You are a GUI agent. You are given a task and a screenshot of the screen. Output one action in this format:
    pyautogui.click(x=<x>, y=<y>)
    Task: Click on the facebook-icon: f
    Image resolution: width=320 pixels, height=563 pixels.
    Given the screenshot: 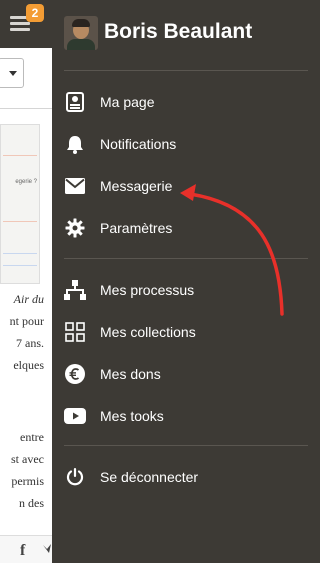 What is the action you would take?
    pyautogui.click(x=22, y=551)
    